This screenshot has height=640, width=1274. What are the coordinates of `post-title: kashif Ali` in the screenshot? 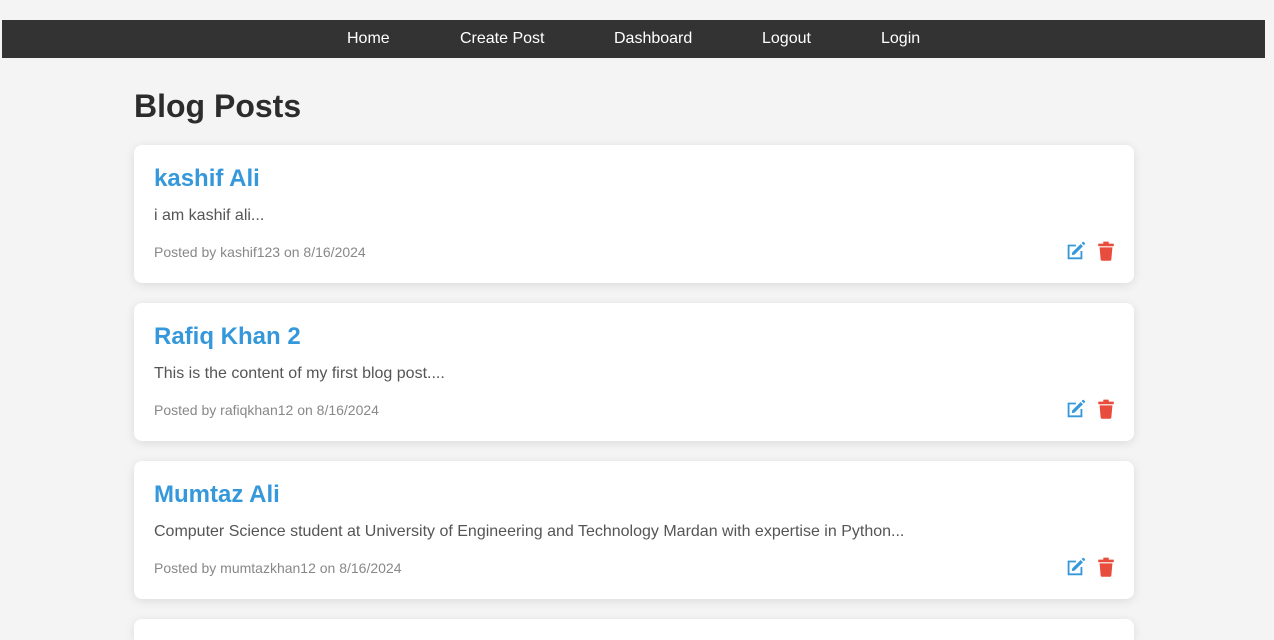 It's located at (207, 179).